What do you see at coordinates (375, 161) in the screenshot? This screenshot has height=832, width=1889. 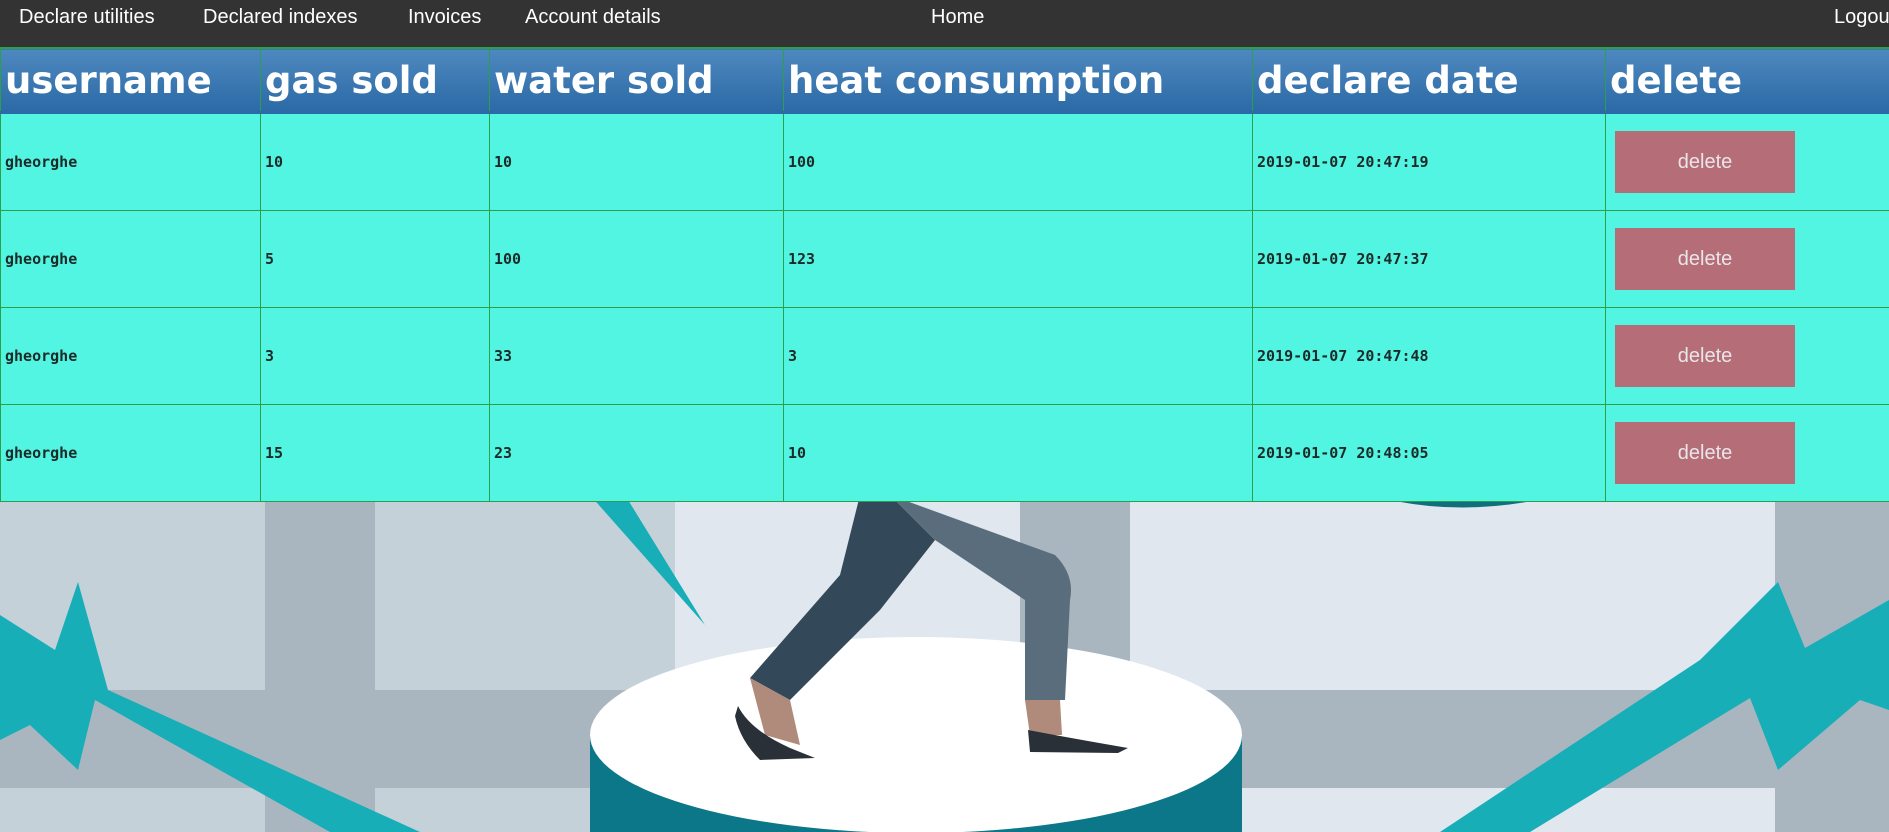 I see `cell-gas-sold: 10` at bounding box center [375, 161].